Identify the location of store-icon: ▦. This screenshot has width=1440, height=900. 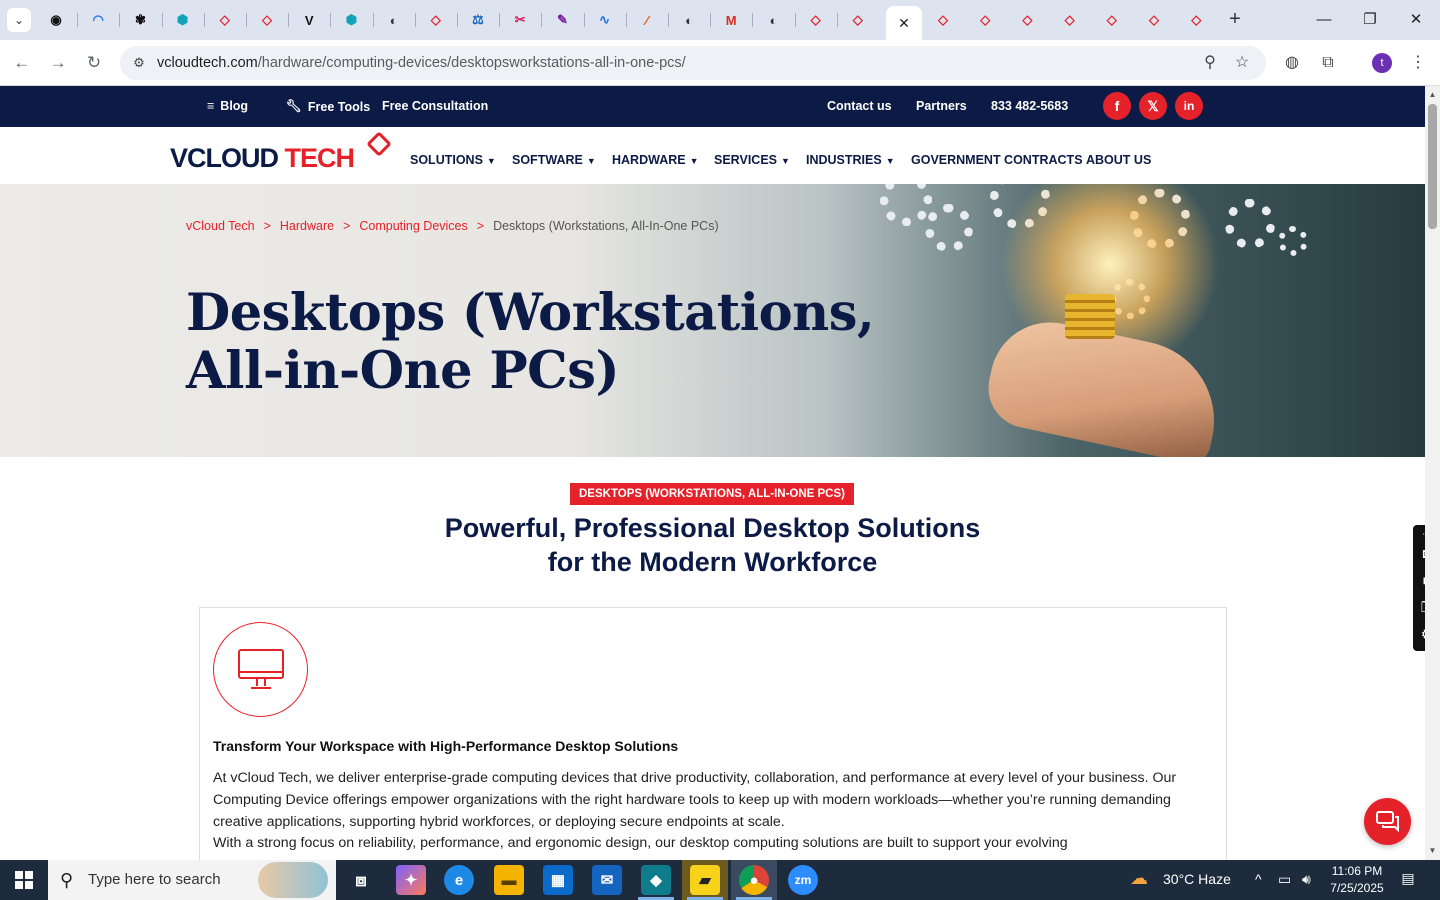
(558, 880).